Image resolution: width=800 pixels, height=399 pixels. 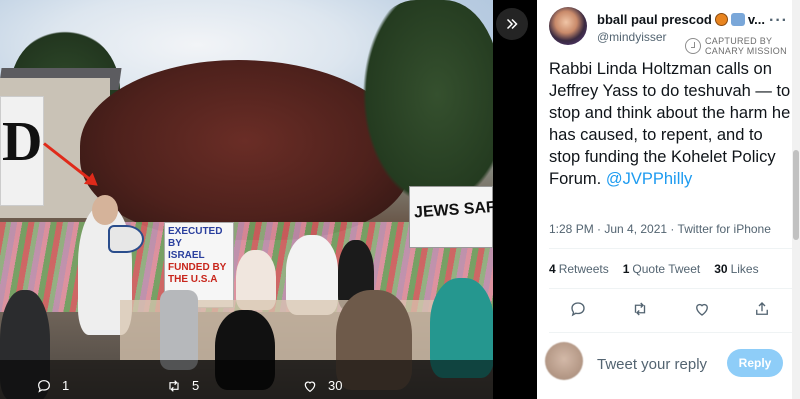 I want to click on tweet-stats: 4 Retweets 1 Quote Tweet 30 Likes, so click(x=654, y=269).